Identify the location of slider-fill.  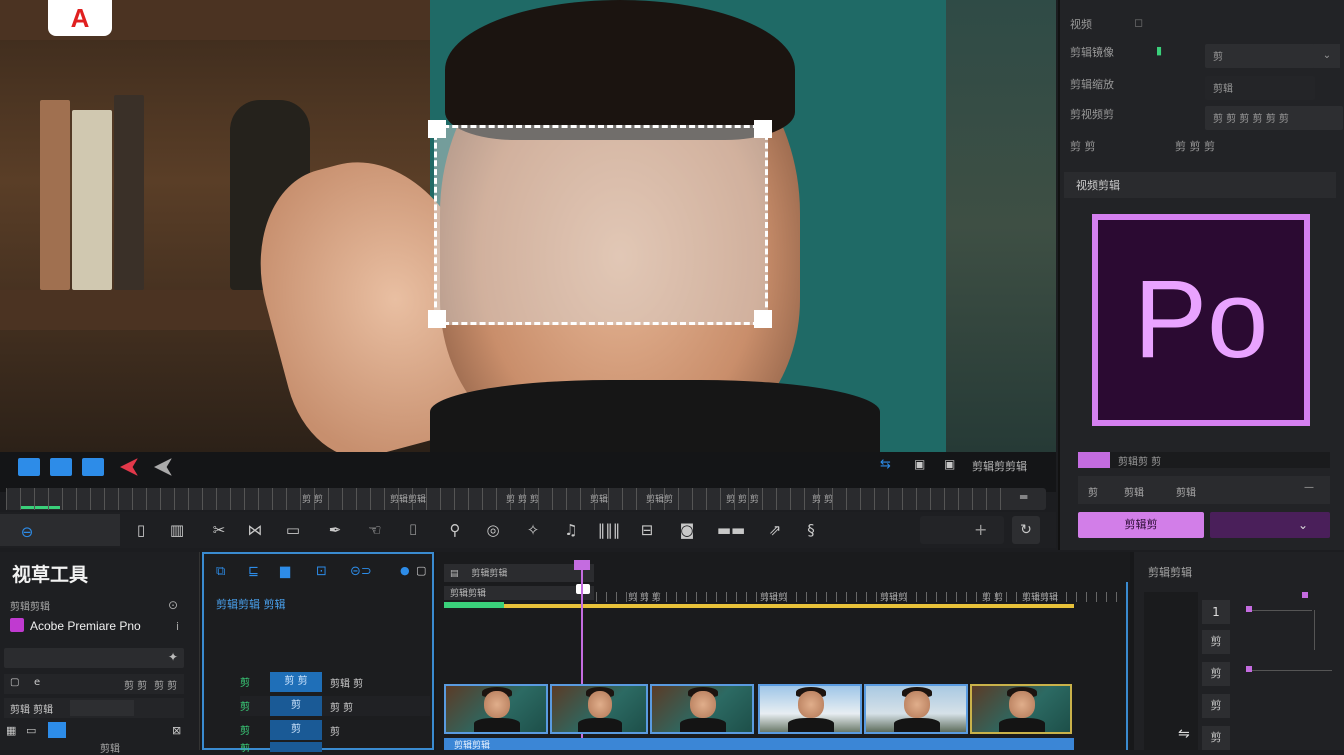
(1094, 460).